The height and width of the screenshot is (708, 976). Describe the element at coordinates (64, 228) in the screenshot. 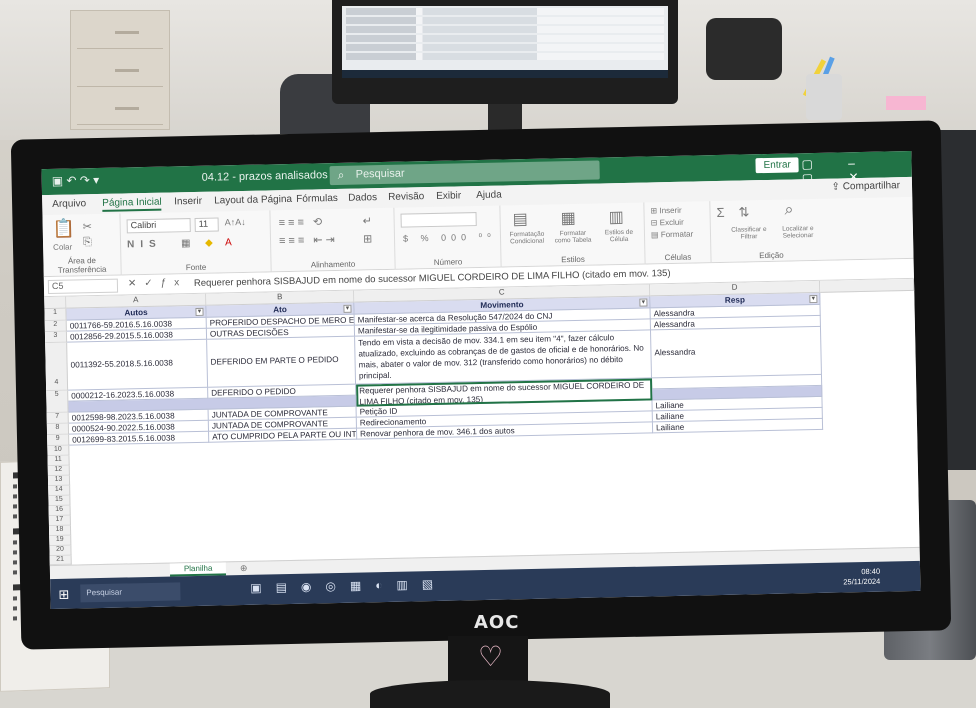

I see `paste-icon: 📋` at that location.